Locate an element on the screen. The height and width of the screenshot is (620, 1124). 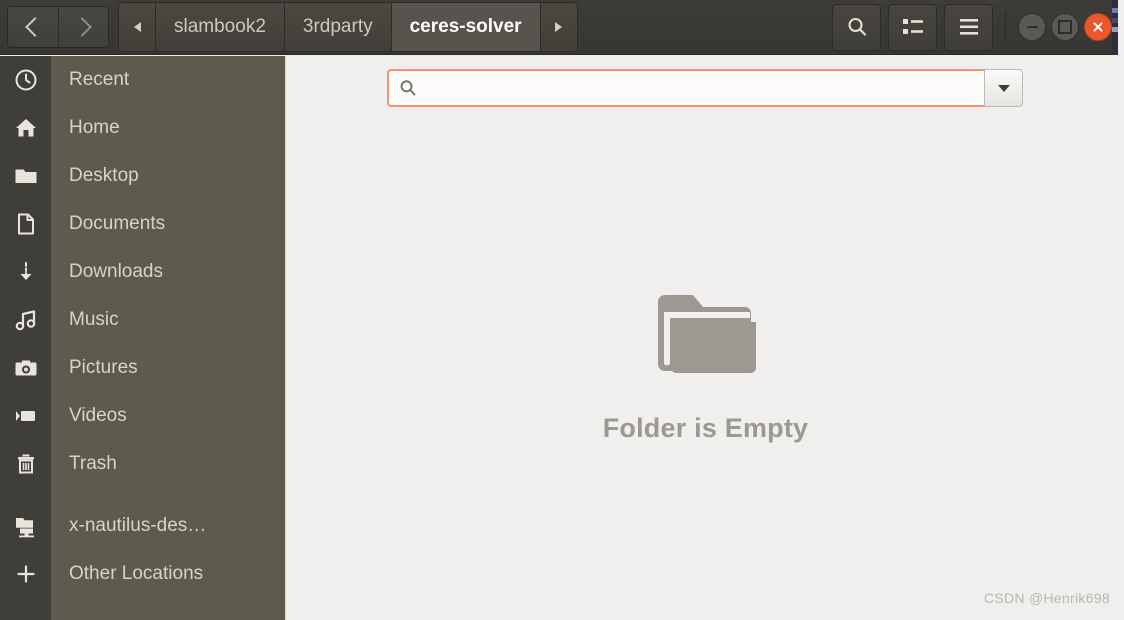
search-button is located at coordinates (856, 27).